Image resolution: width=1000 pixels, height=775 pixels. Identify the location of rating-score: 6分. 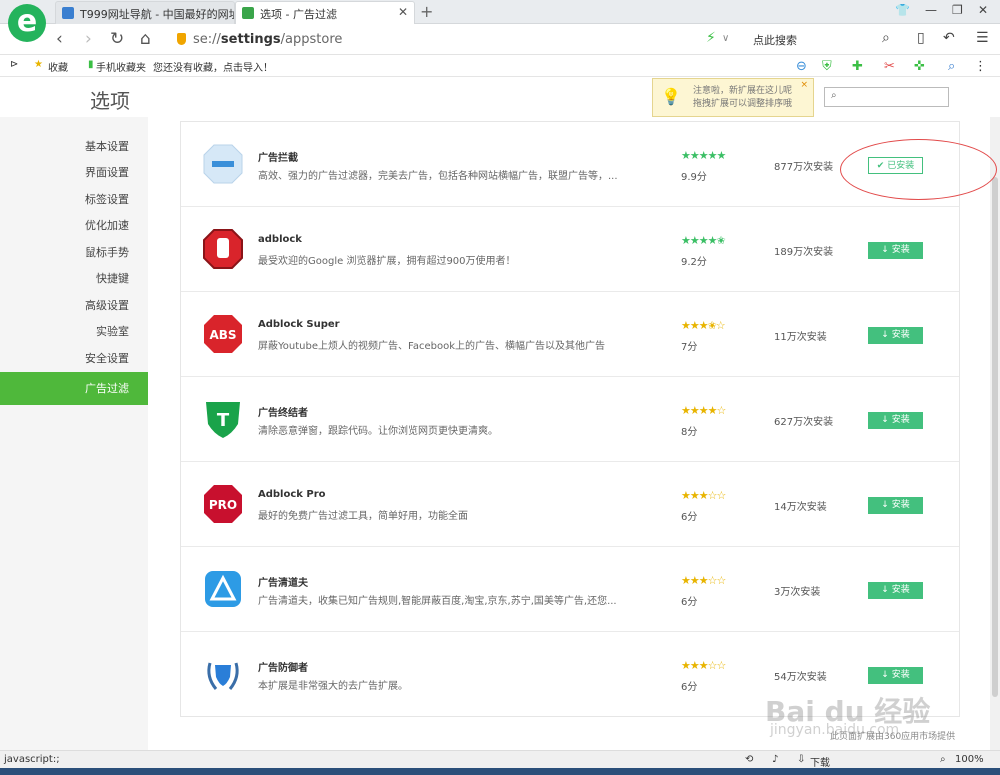
(689, 517).